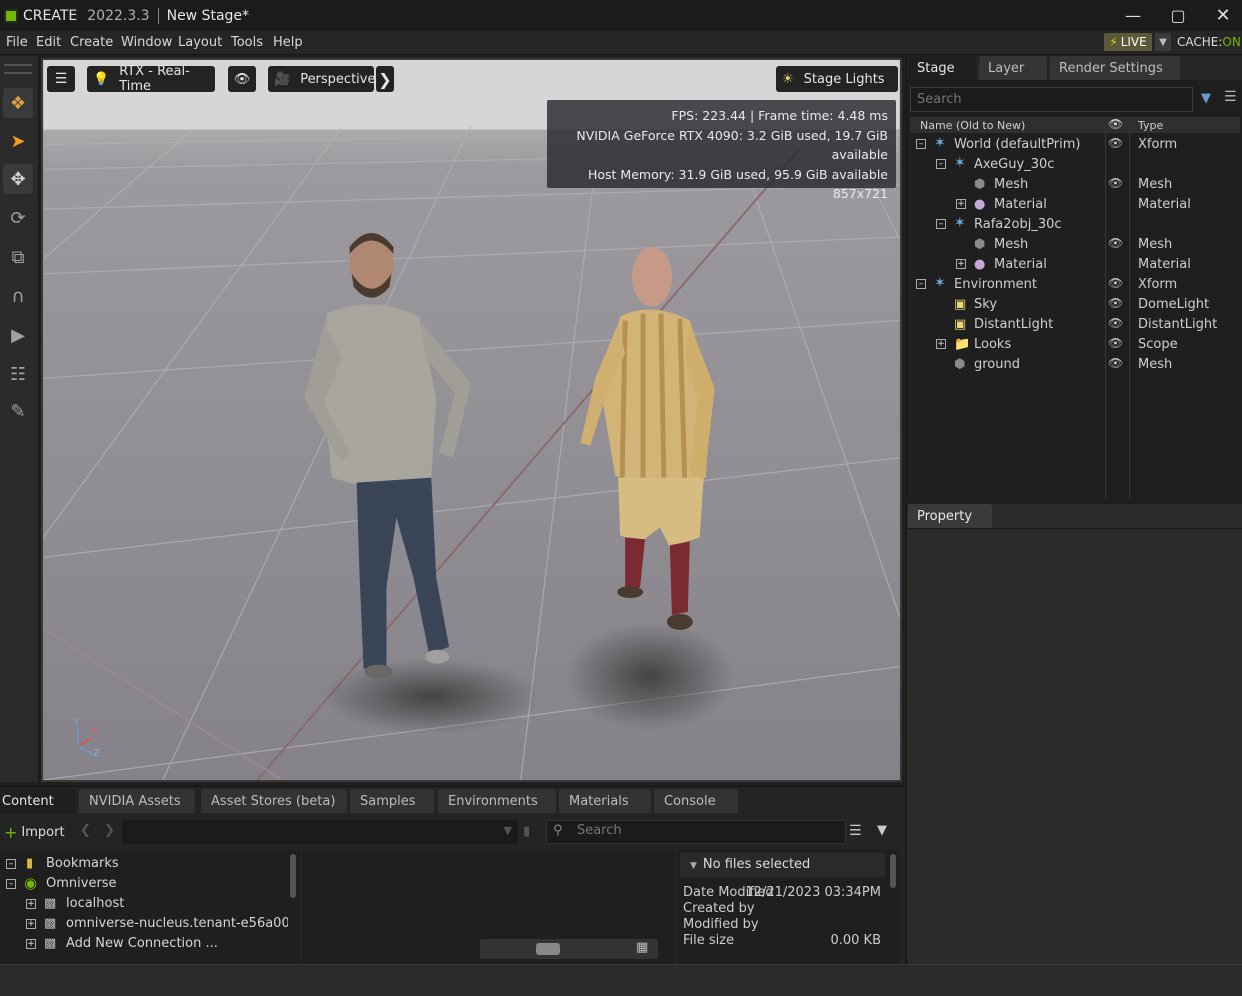 Image resolution: width=1242 pixels, height=996 pixels. I want to click on import-button: + Import, so click(35, 832).